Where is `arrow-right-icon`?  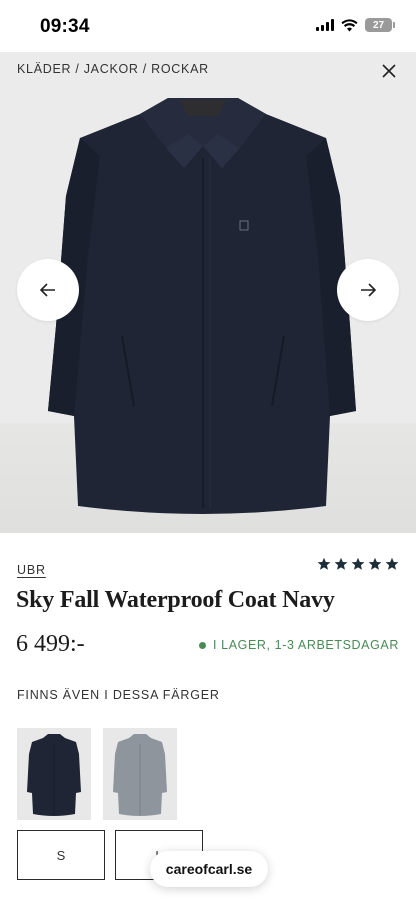 arrow-right-icon is located at coordinates (369, 290).